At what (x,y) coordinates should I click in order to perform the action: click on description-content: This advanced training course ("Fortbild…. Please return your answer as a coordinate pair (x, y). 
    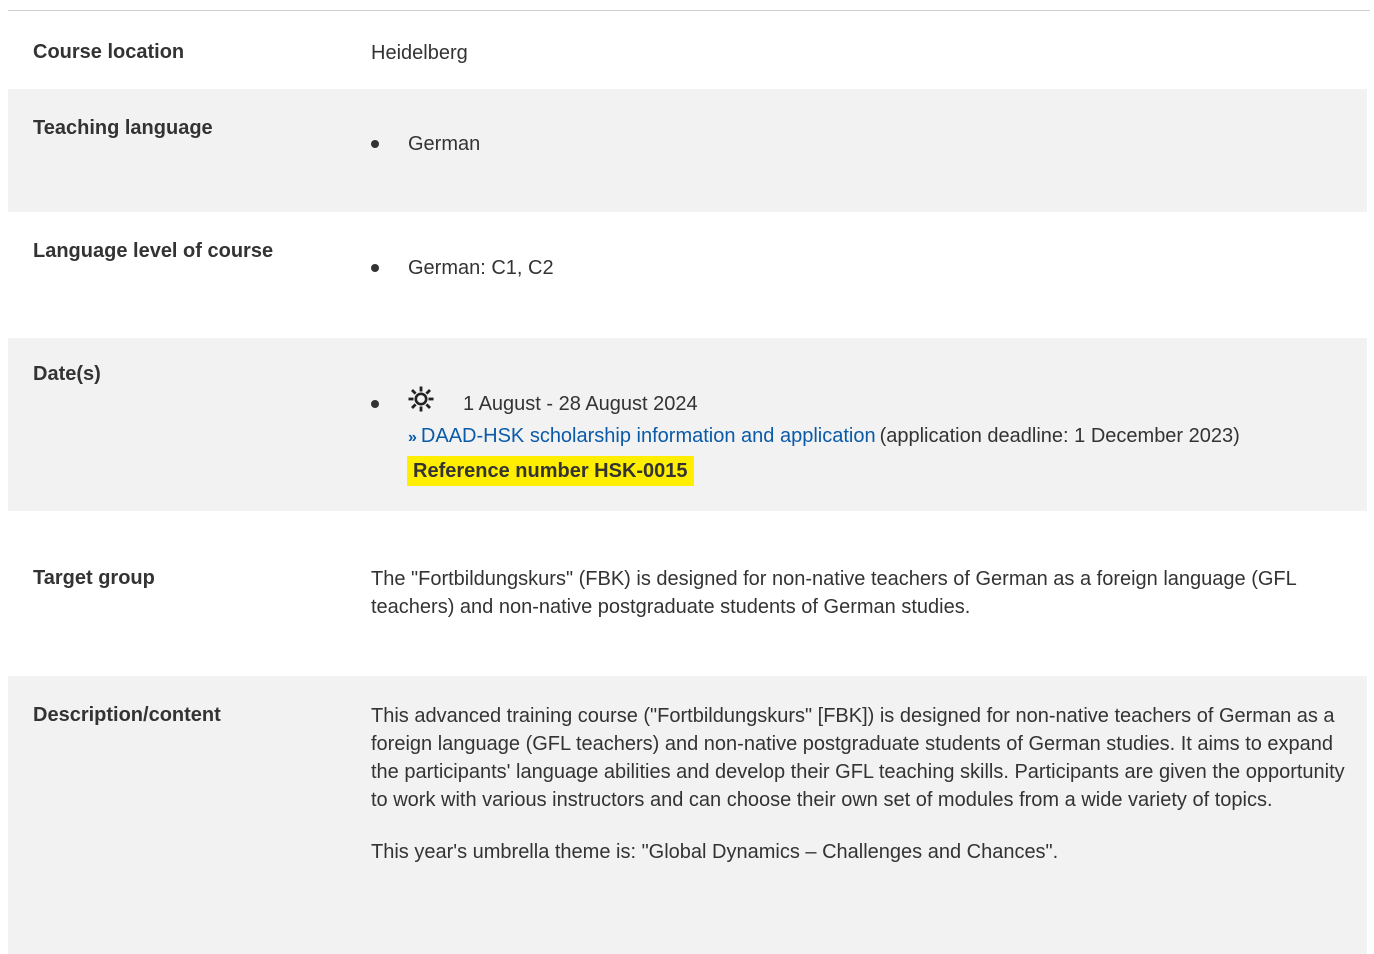
    Looking at the image, I should click on (859, 784).